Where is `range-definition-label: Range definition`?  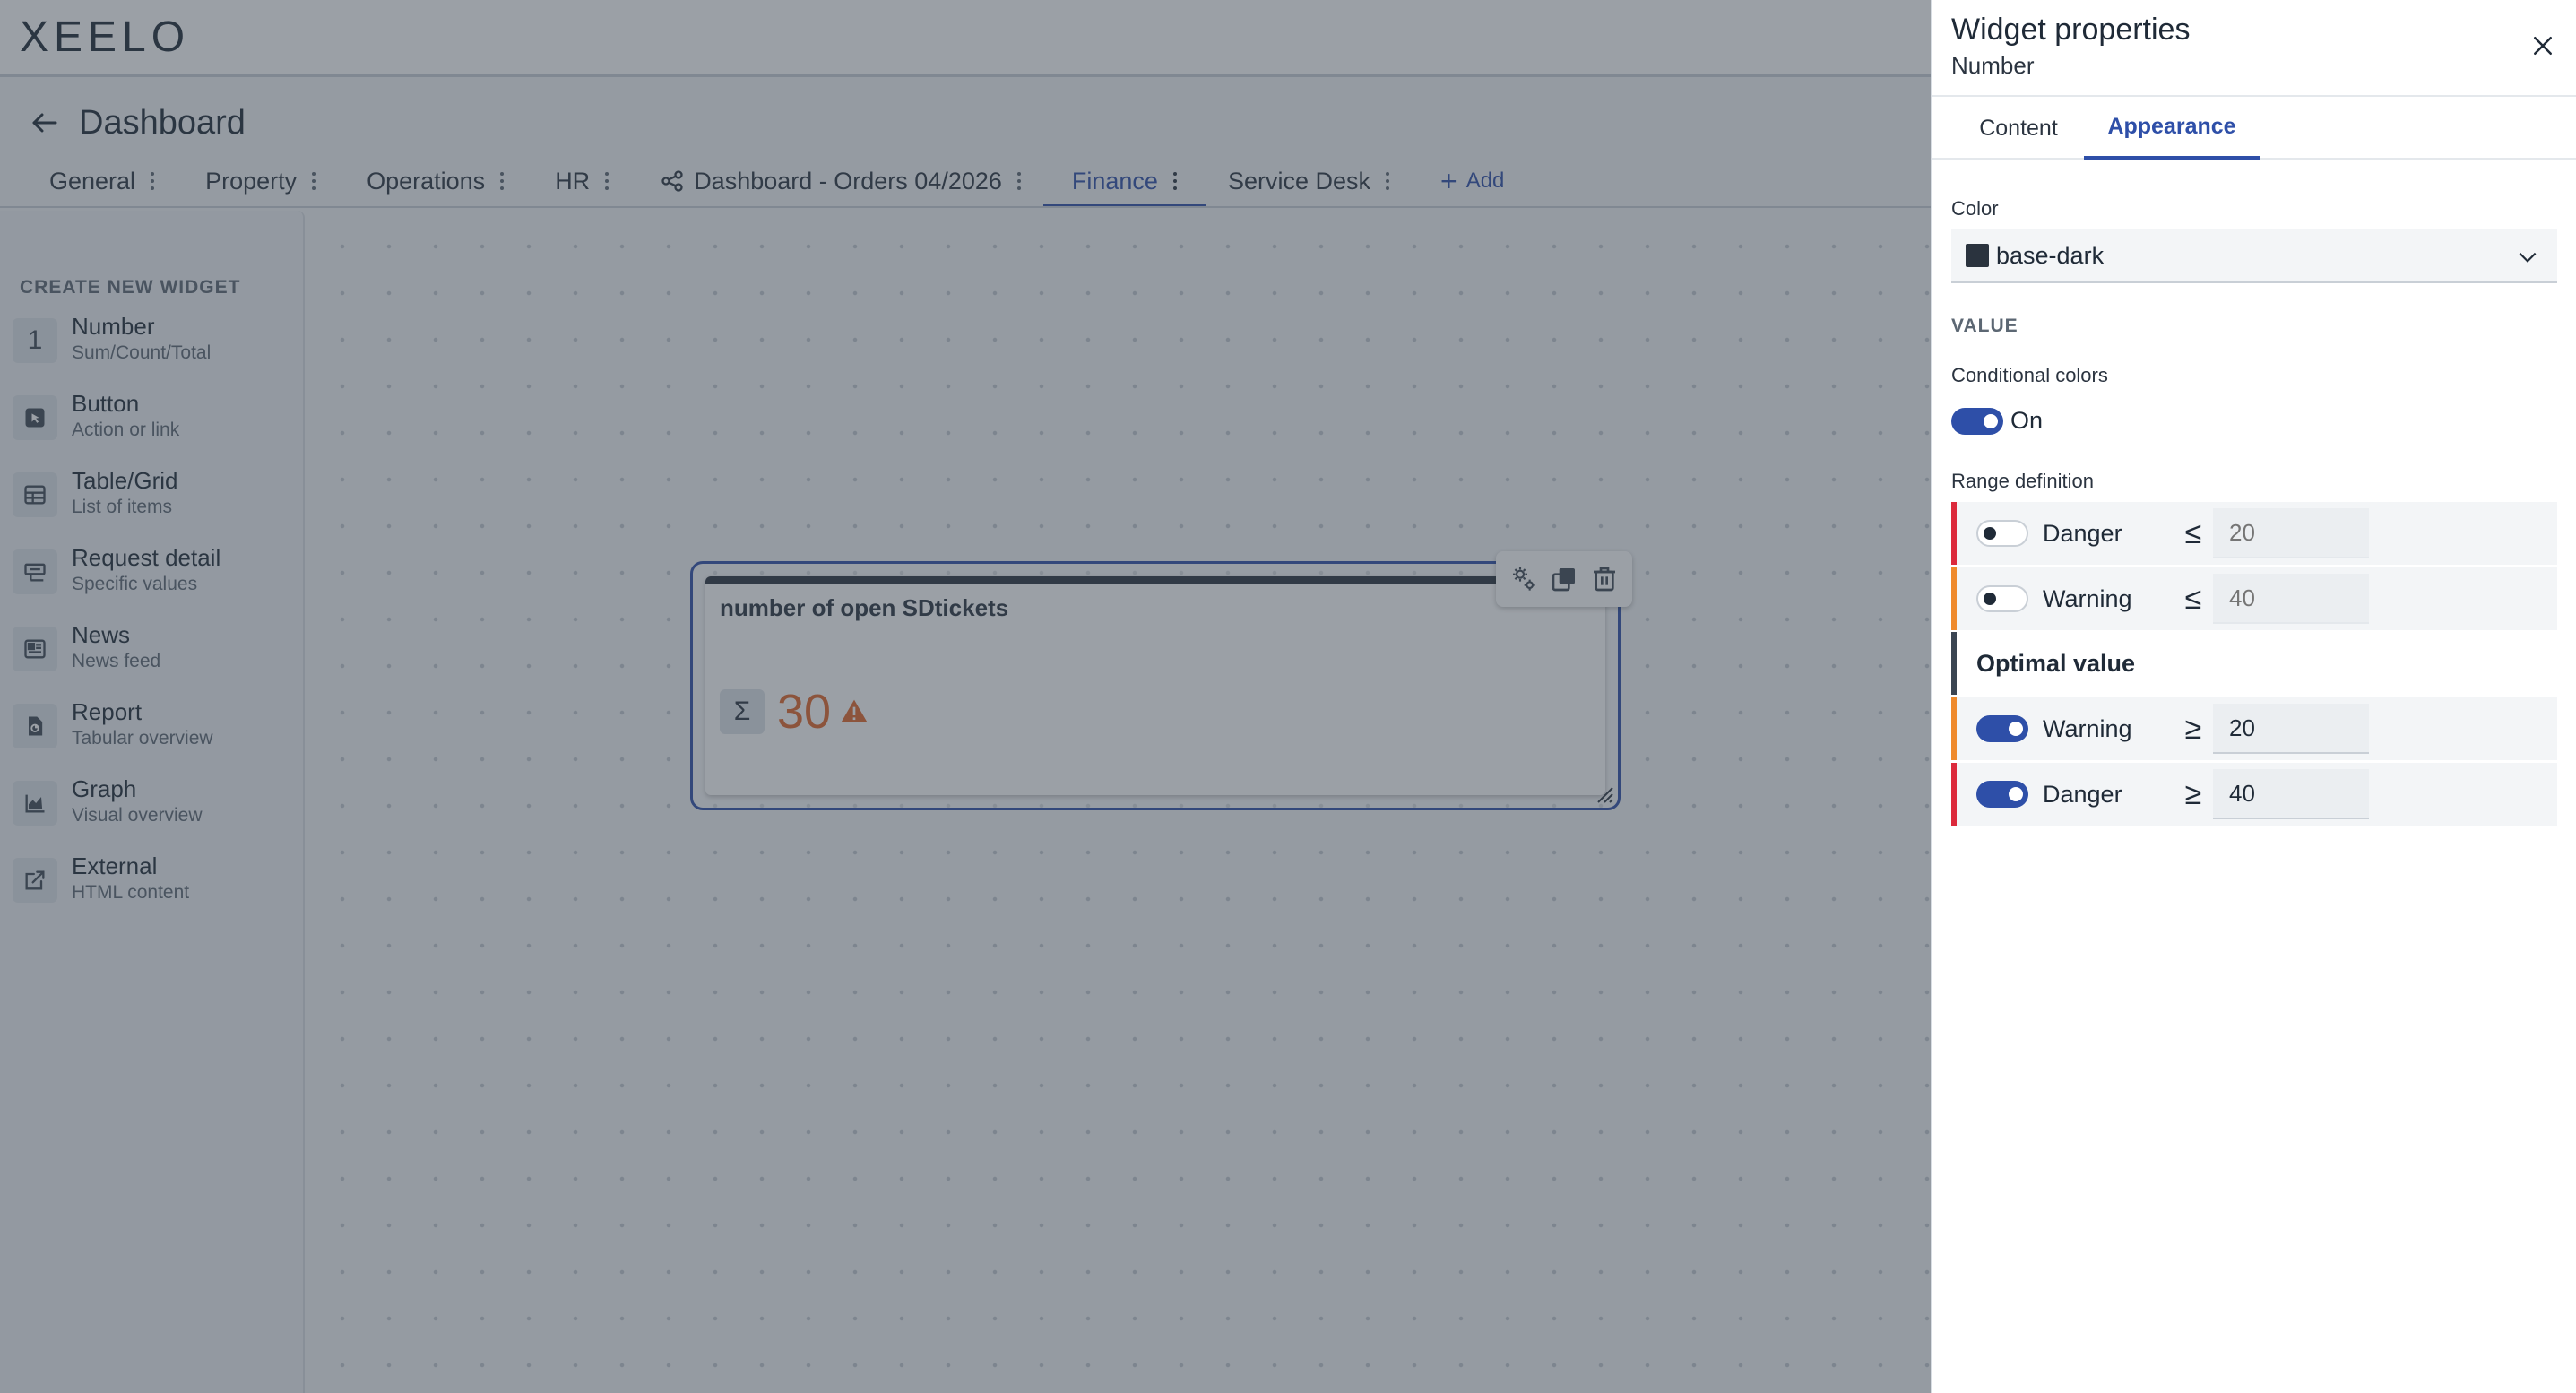 range-definition-label: Range definition is located at coordinates (2023, 481).